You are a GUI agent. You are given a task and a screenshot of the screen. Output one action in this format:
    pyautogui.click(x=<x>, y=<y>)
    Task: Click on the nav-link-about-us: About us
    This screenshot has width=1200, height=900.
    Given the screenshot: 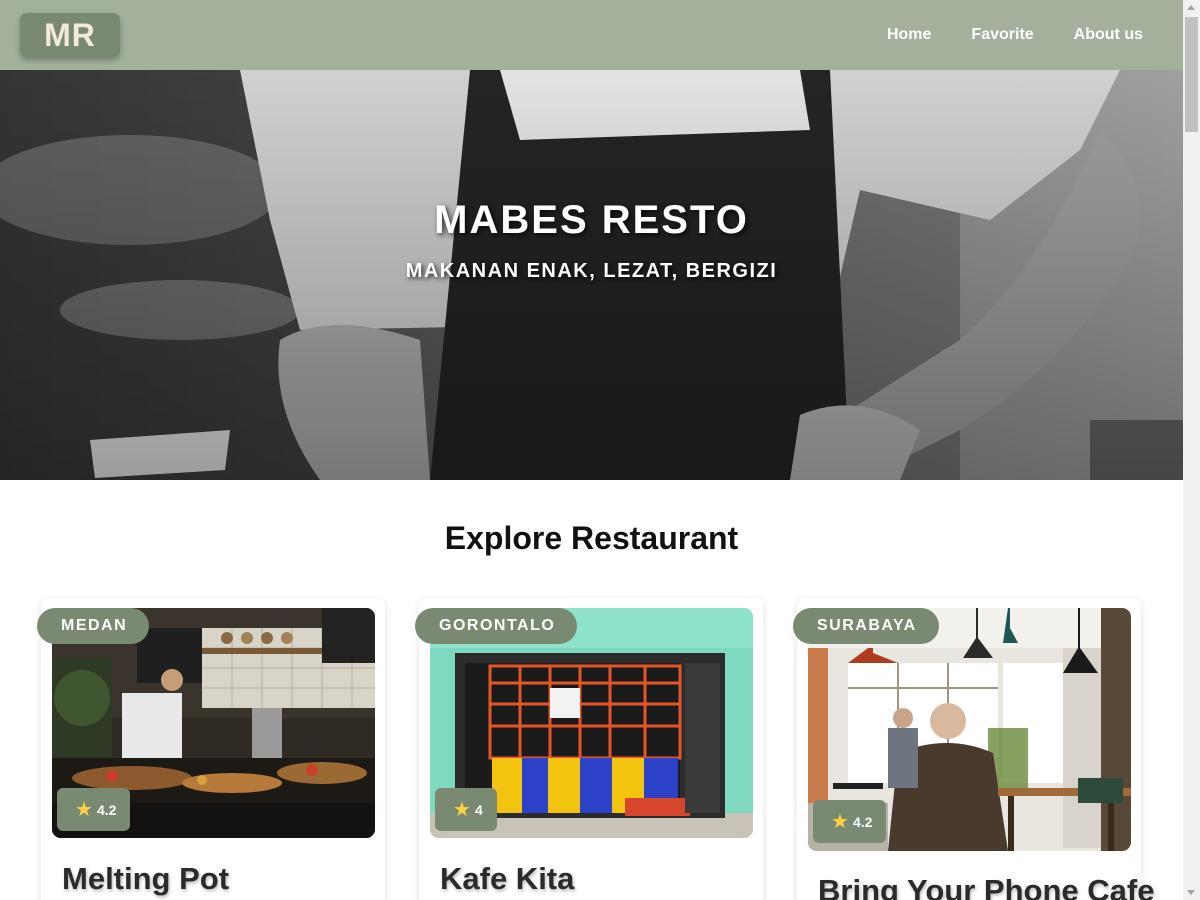 What is the action you would take?
    pyautogui.click(x=1108, y=35)
    